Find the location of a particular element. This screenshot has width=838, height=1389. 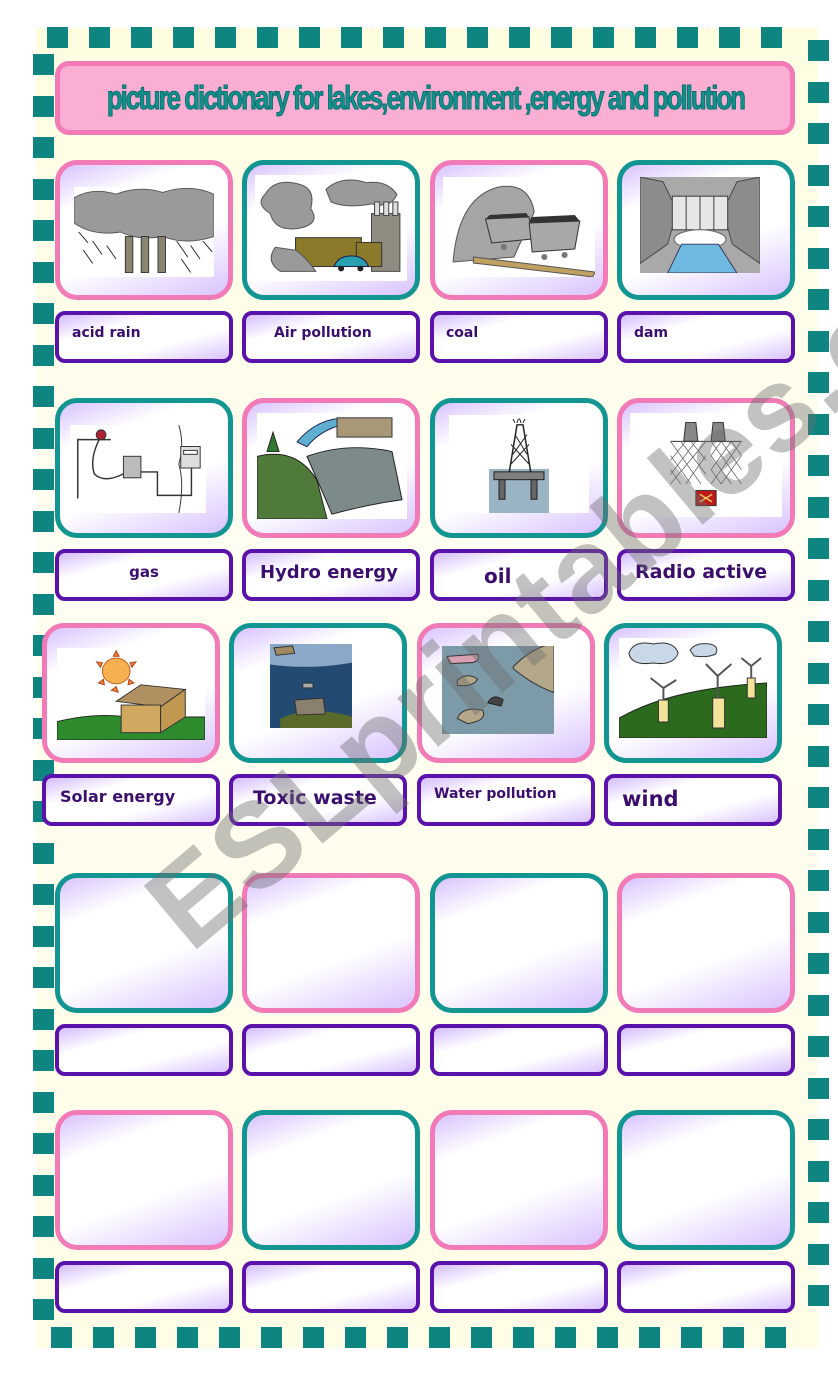

picture-card-hydro-energy is located at coordinates (331, 468).